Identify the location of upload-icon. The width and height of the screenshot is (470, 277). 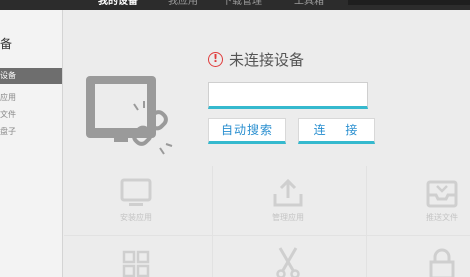
(288, 192).